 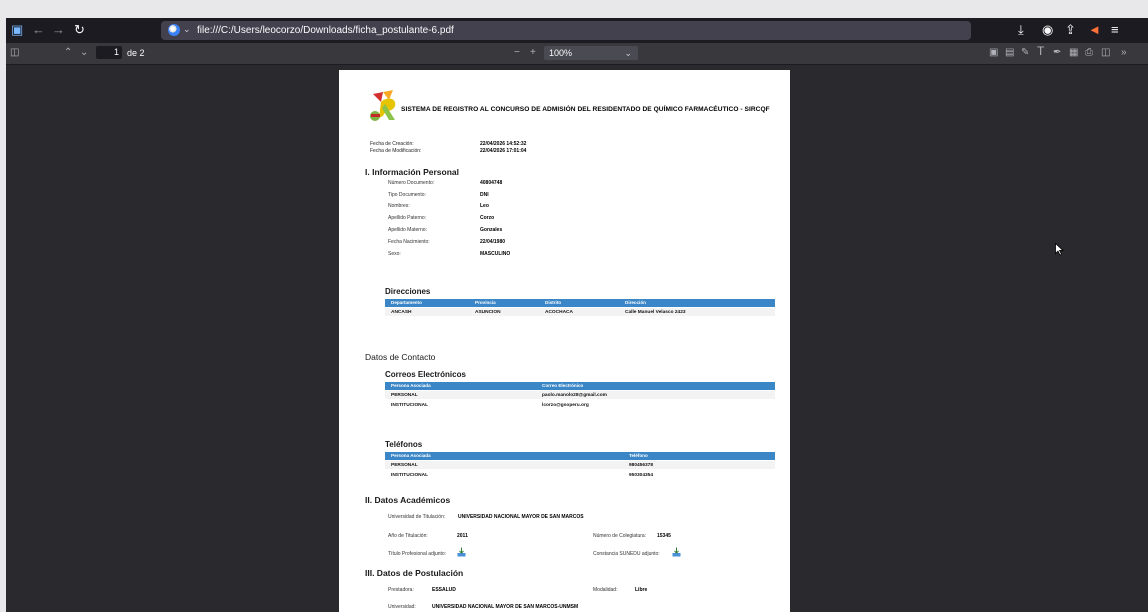 What do you see at coordinates (1094, 30) in the screenshot?
I see `extension-icon: ◄` at bounding box center [1094, 30].